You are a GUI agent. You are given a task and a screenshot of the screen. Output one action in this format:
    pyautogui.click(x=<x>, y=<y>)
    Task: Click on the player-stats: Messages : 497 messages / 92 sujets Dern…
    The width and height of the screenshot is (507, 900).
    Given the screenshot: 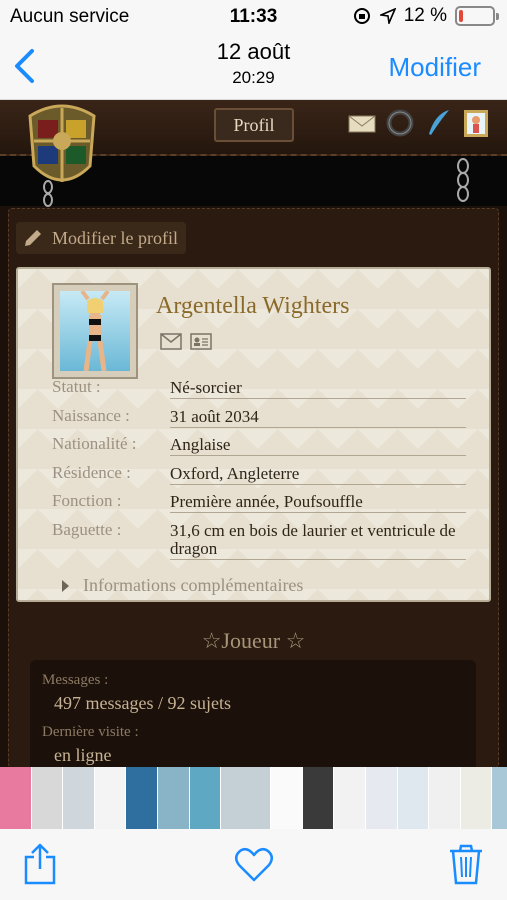 What is the action you would take?
    pyautogui.click(x=253, y=713)
    